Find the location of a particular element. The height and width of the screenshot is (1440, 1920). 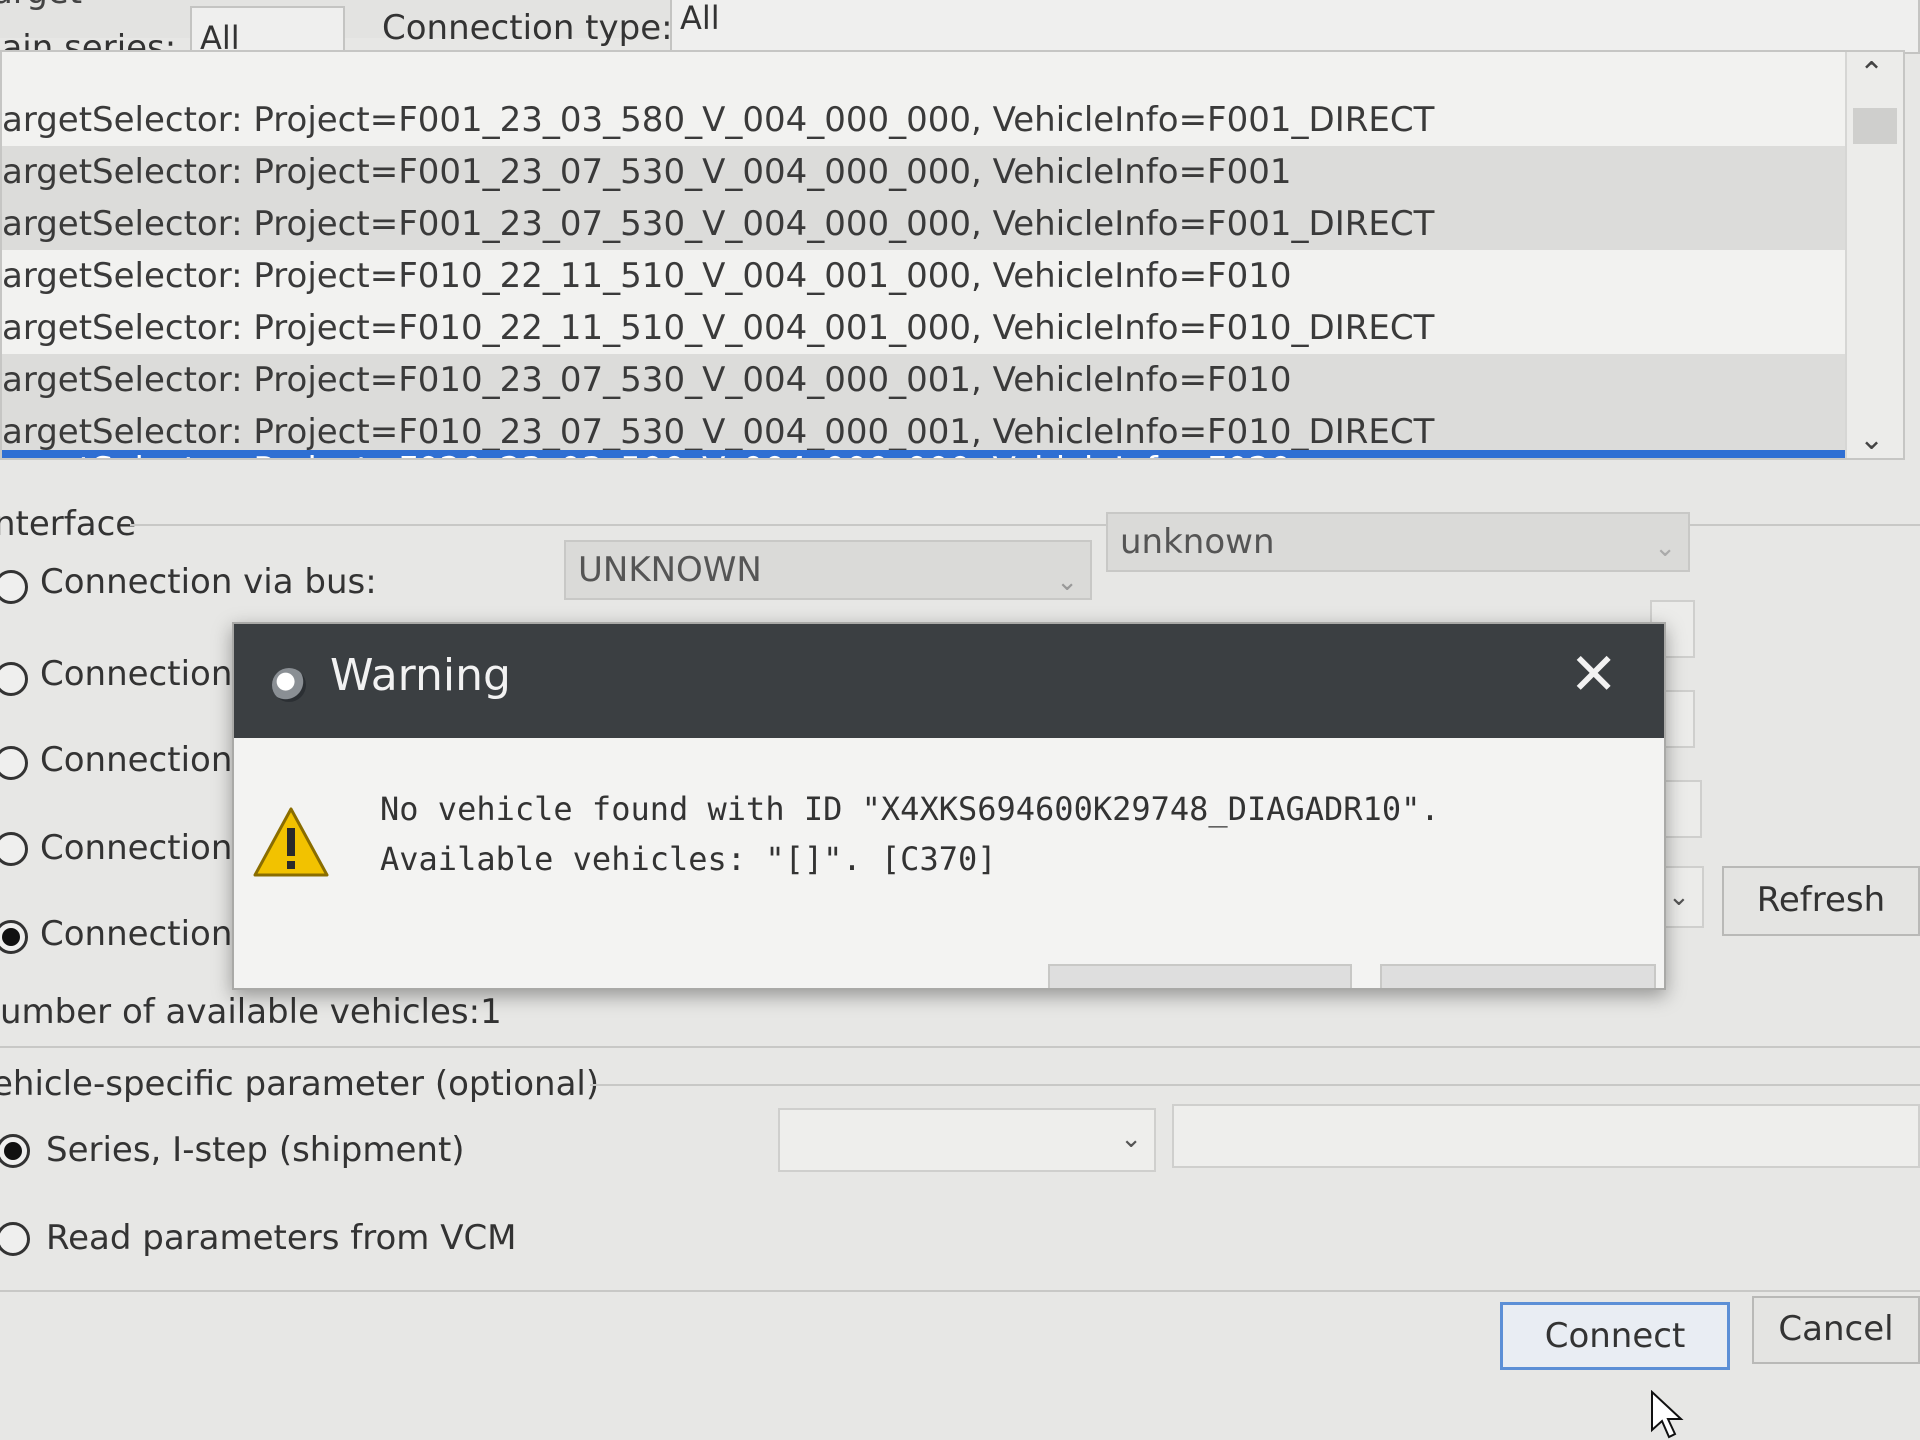

dialog-message-line: Available vehicles: "[]". [C370] is located at coordinates (688, 859).